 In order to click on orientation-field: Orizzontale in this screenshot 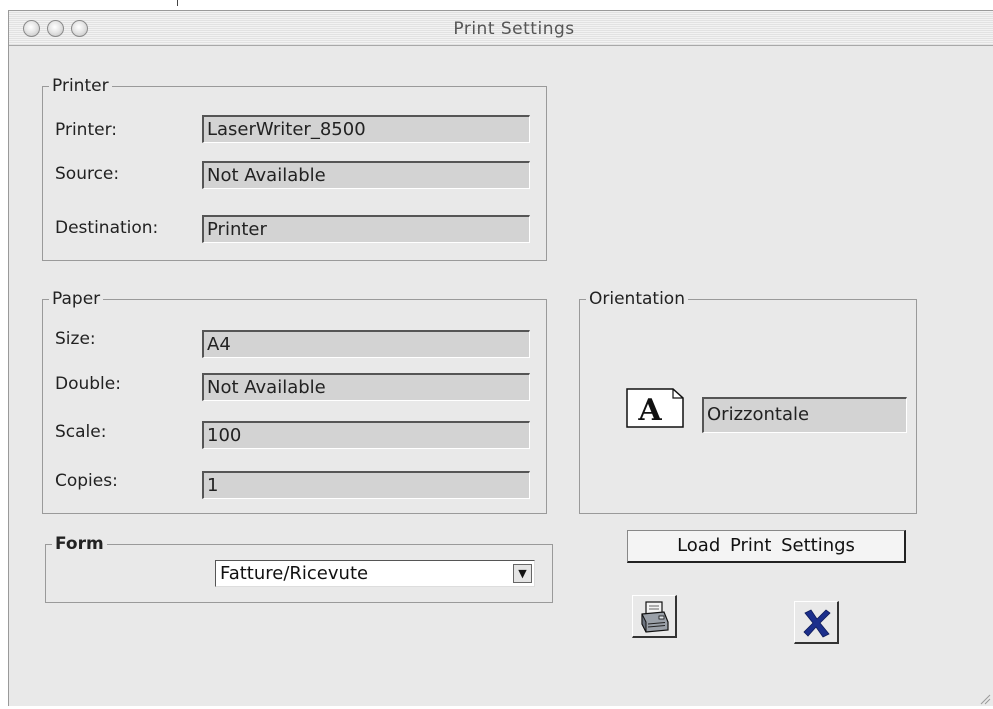, I will do `click(804, 415)`.